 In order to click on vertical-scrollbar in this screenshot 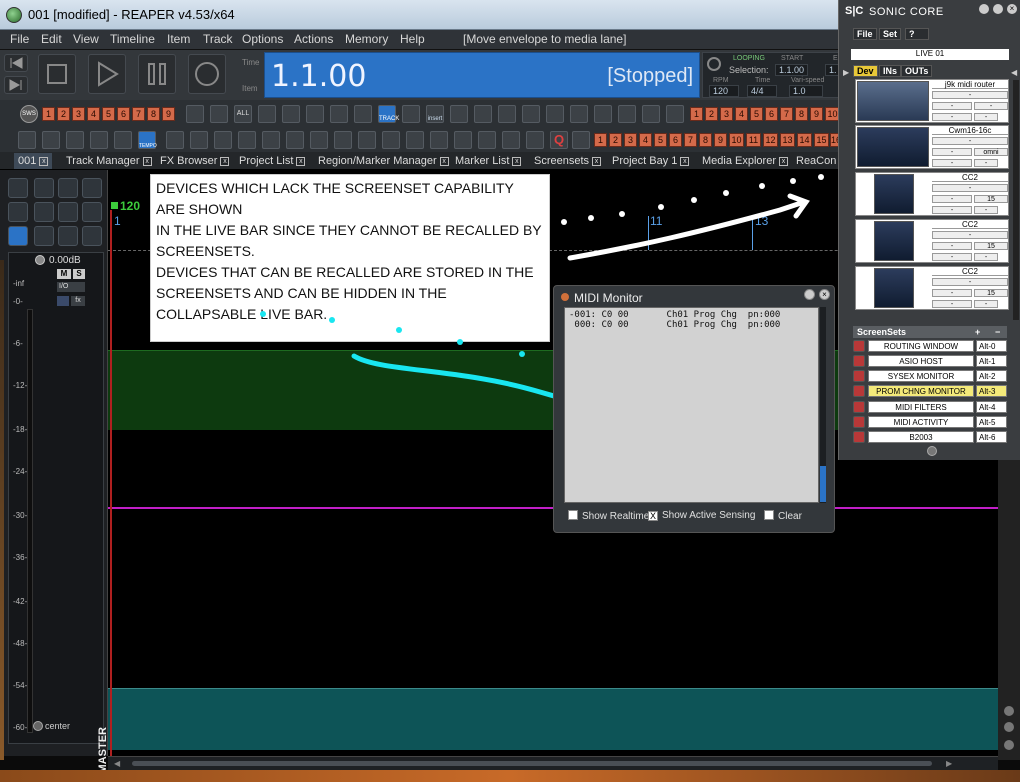, I will do `click(1009, 610)`.